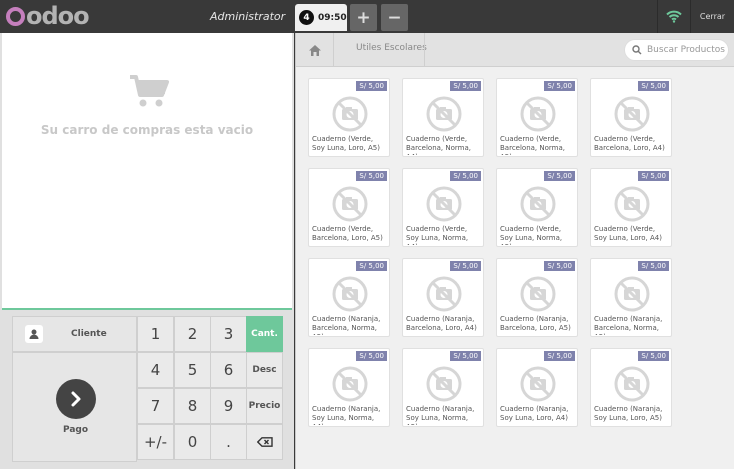 This screenshot has height=469, width=734. I want to click on product-name: Cuaderno (Verde, Barcelona, Loro, A4), so click(629, 143).